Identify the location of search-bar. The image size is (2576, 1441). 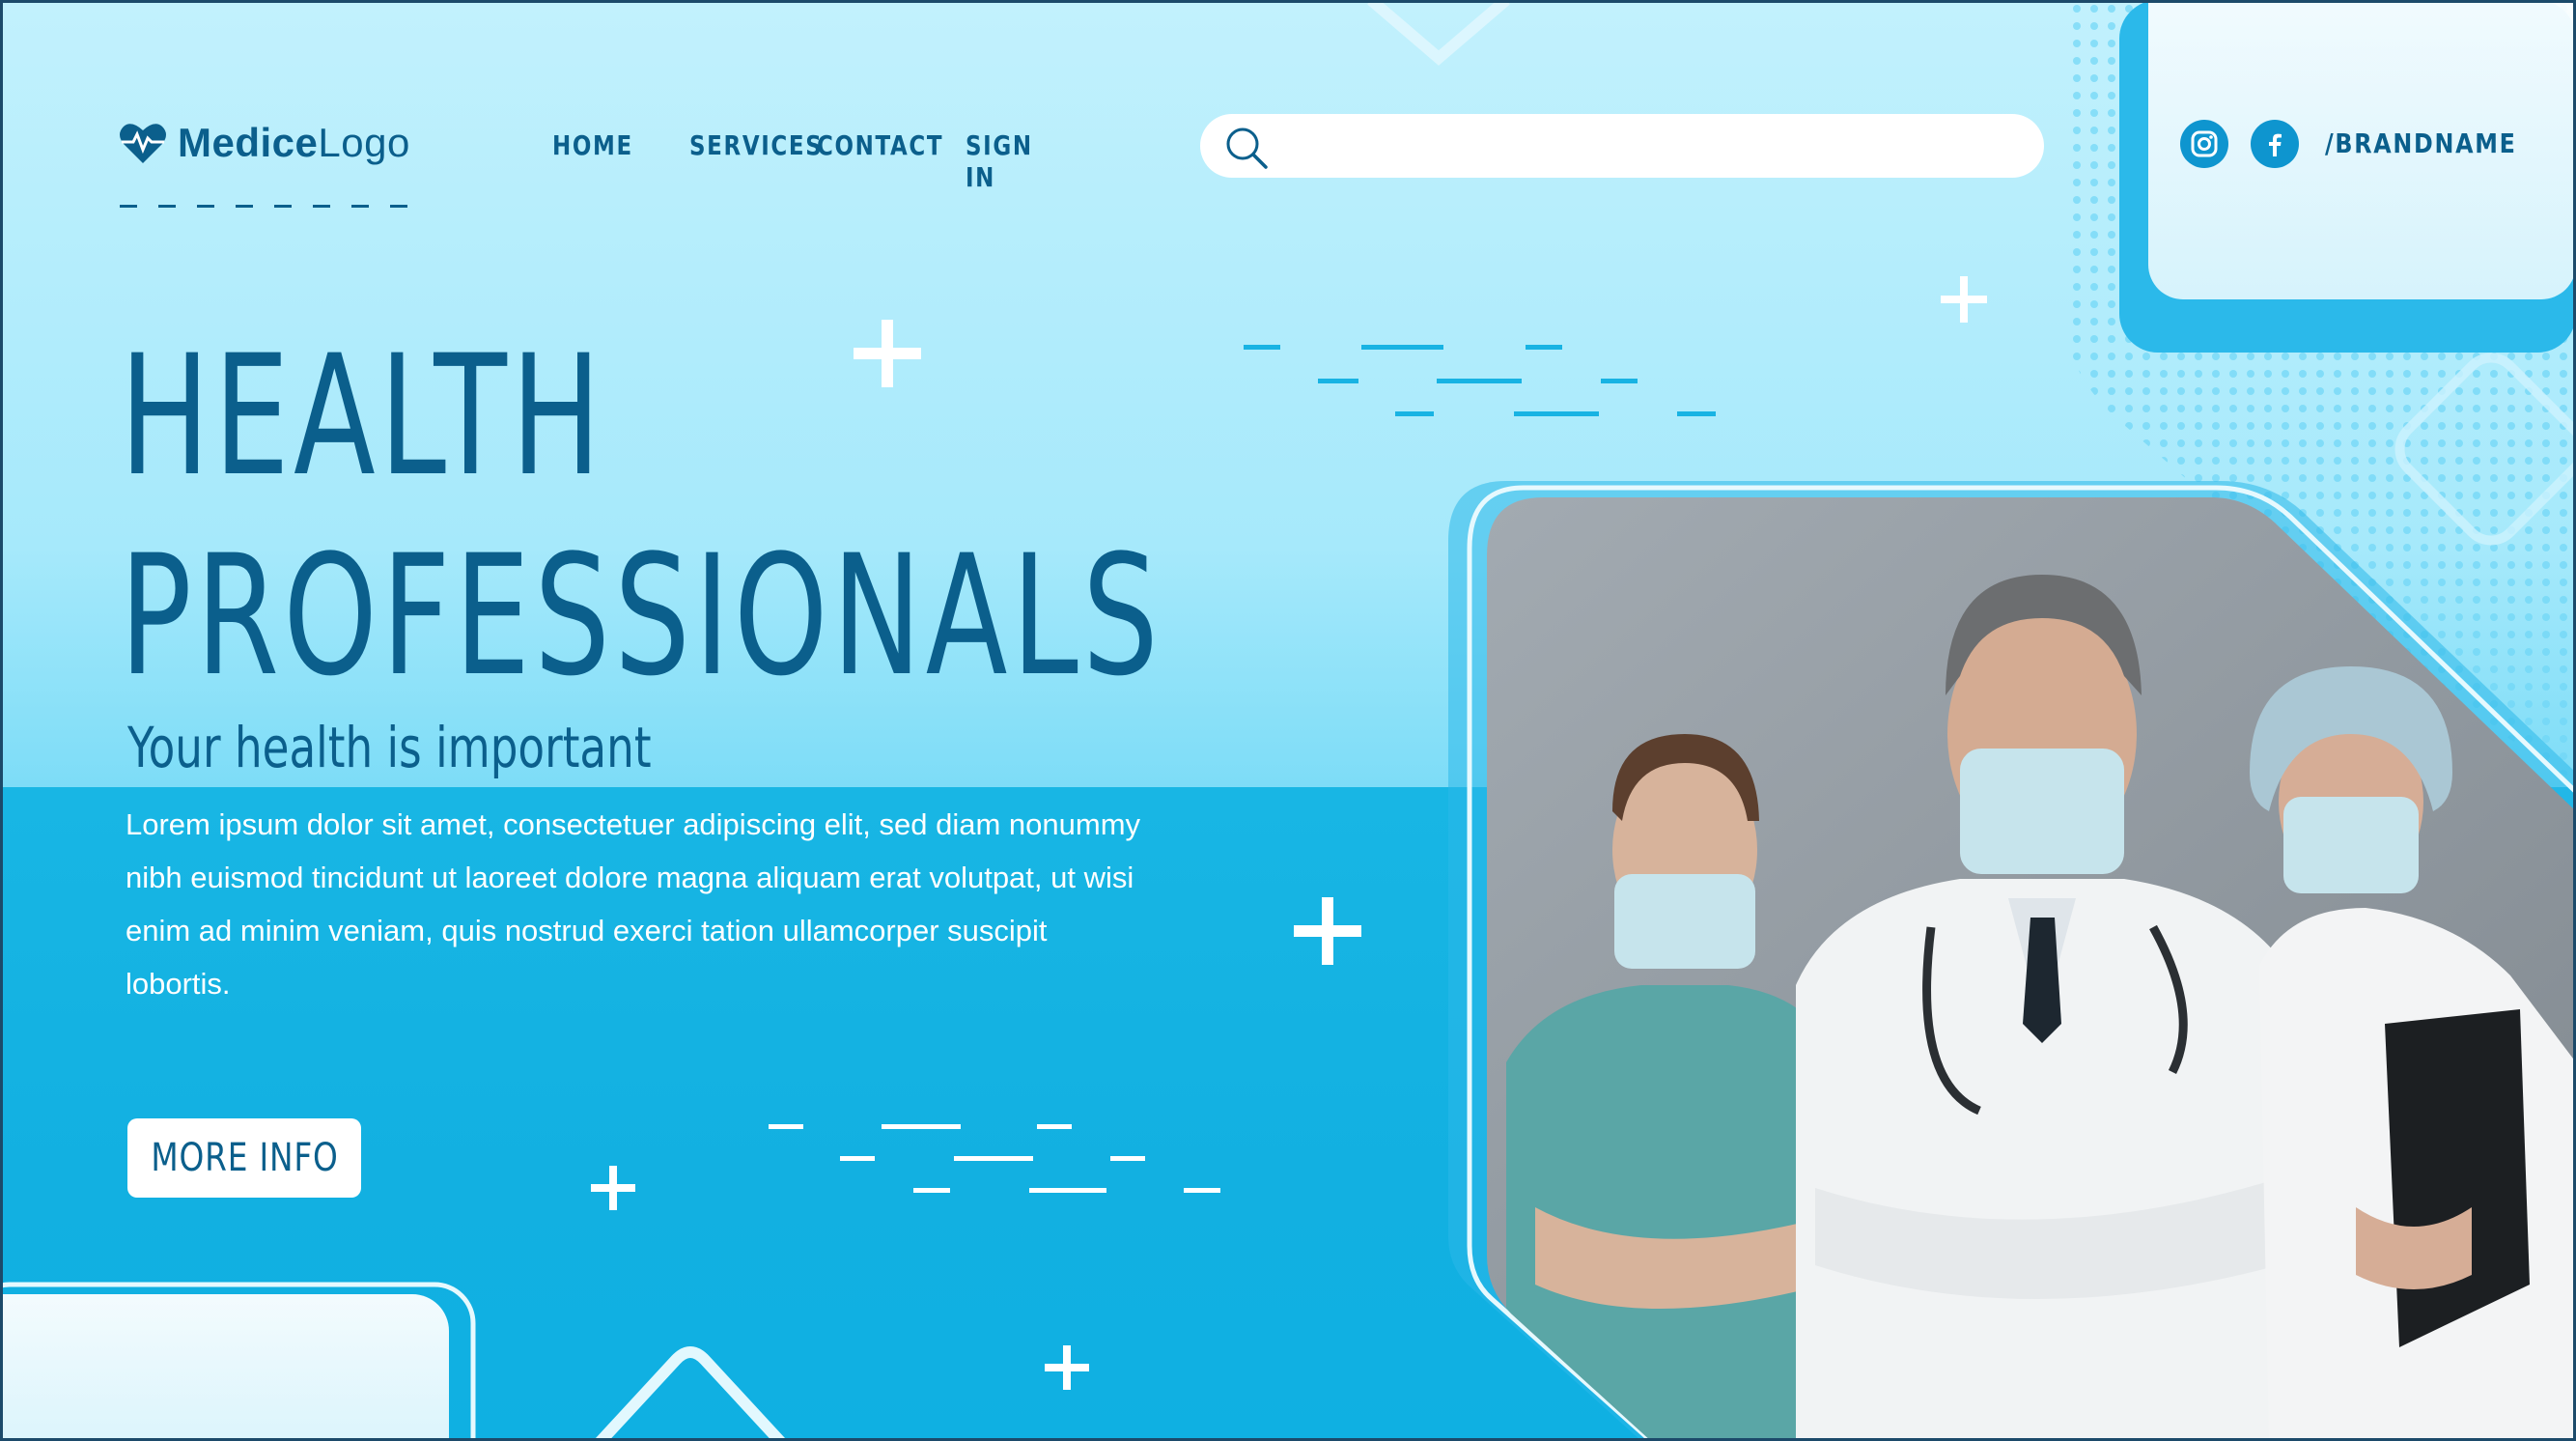
(1622, 146).